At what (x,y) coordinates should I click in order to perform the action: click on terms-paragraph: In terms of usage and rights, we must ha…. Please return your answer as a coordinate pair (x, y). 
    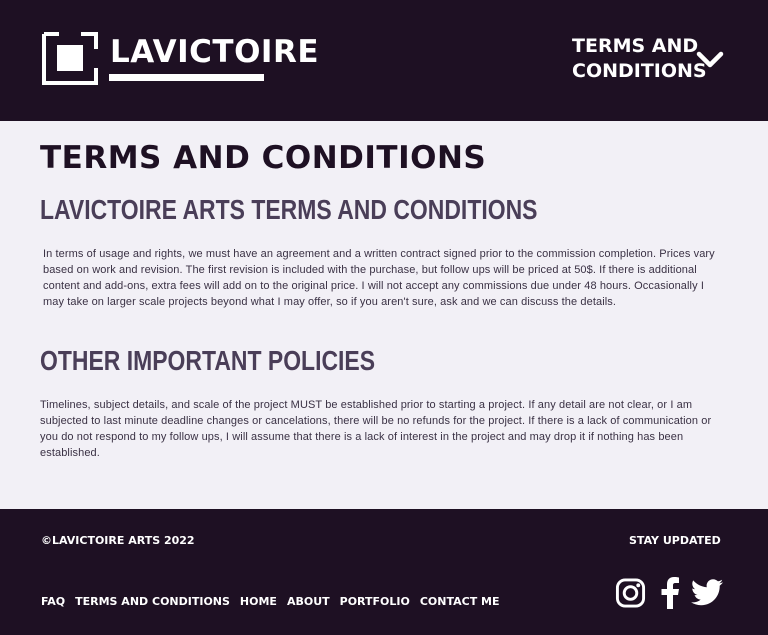
    Looking at the image, I should click on (379, 278).